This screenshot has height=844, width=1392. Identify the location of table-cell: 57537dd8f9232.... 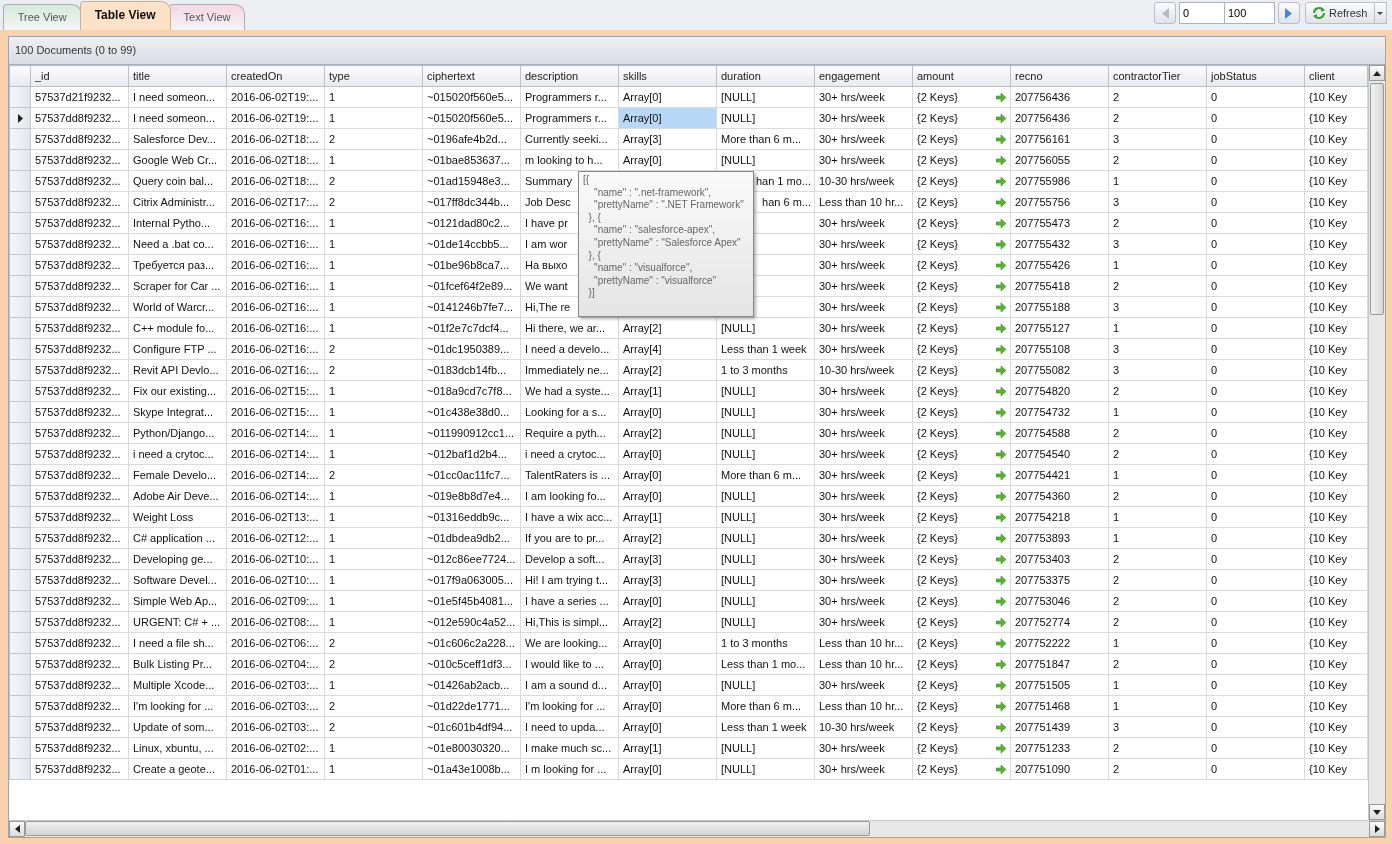
(79, 139).